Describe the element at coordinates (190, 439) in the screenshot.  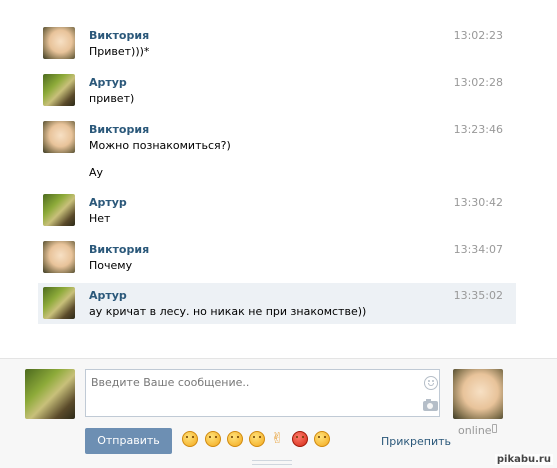
I see `smile-emoji-icon` at that location.